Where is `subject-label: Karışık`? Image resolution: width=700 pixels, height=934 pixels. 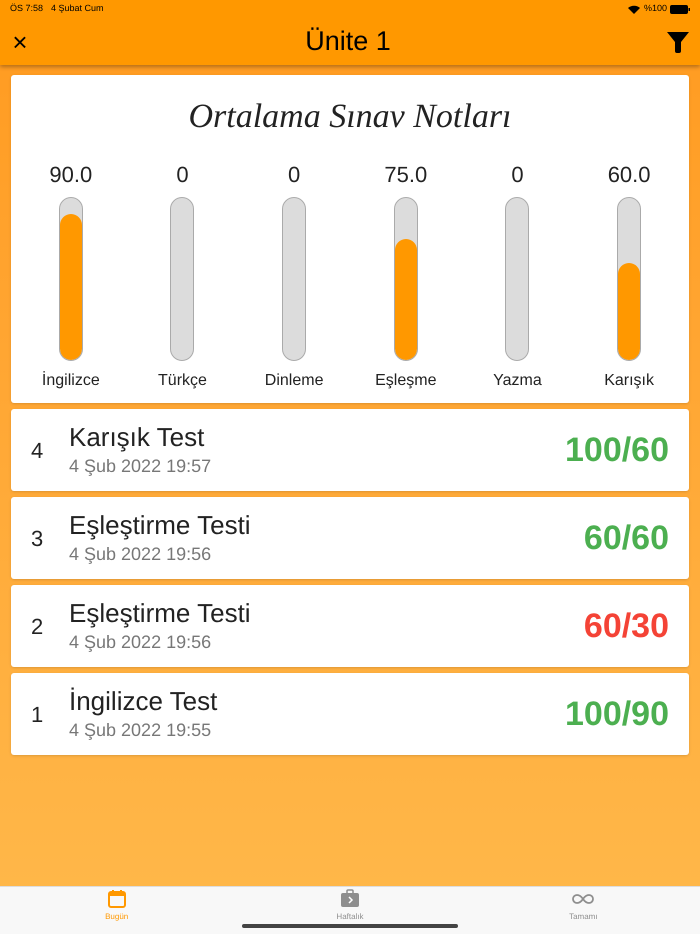 subject-label: Karışık is located at coordinates (629, 381).